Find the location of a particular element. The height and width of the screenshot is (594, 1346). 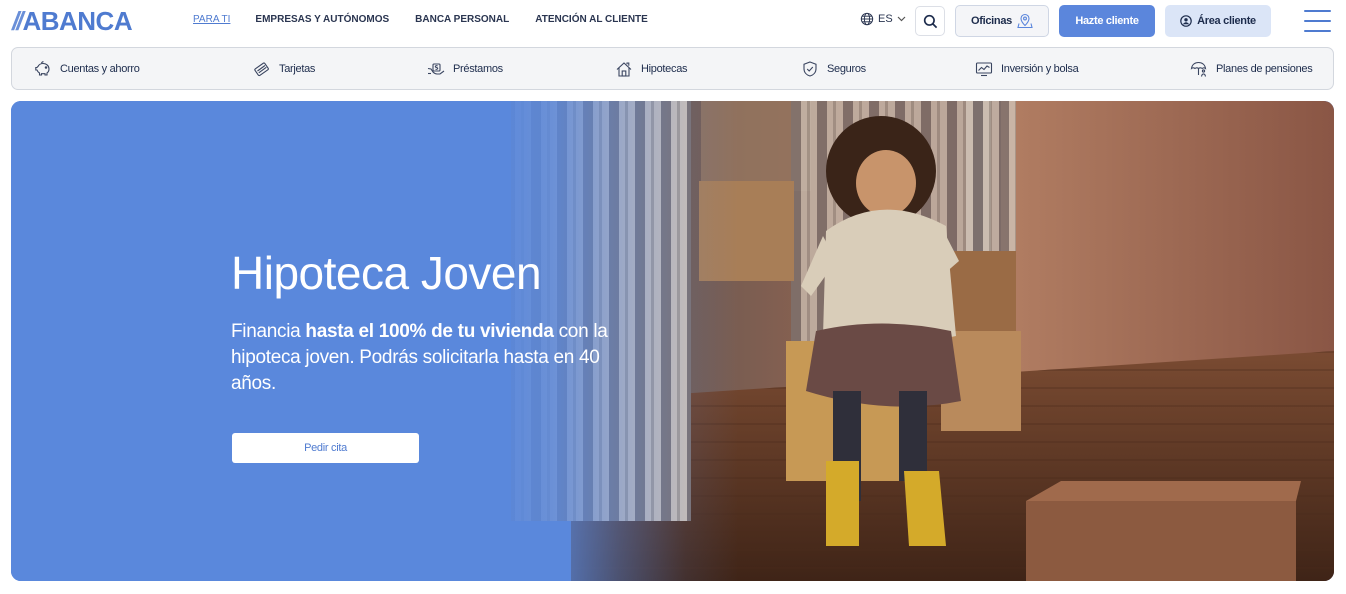

product-label: Seguros is located at coordinates (846, 68).